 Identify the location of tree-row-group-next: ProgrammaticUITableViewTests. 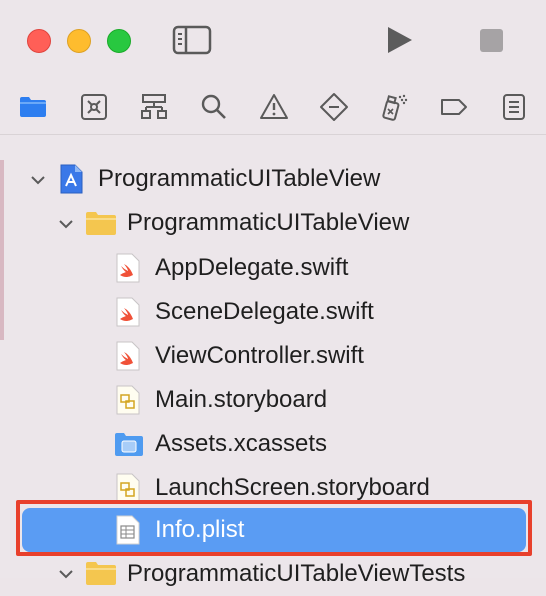
(273, 574).